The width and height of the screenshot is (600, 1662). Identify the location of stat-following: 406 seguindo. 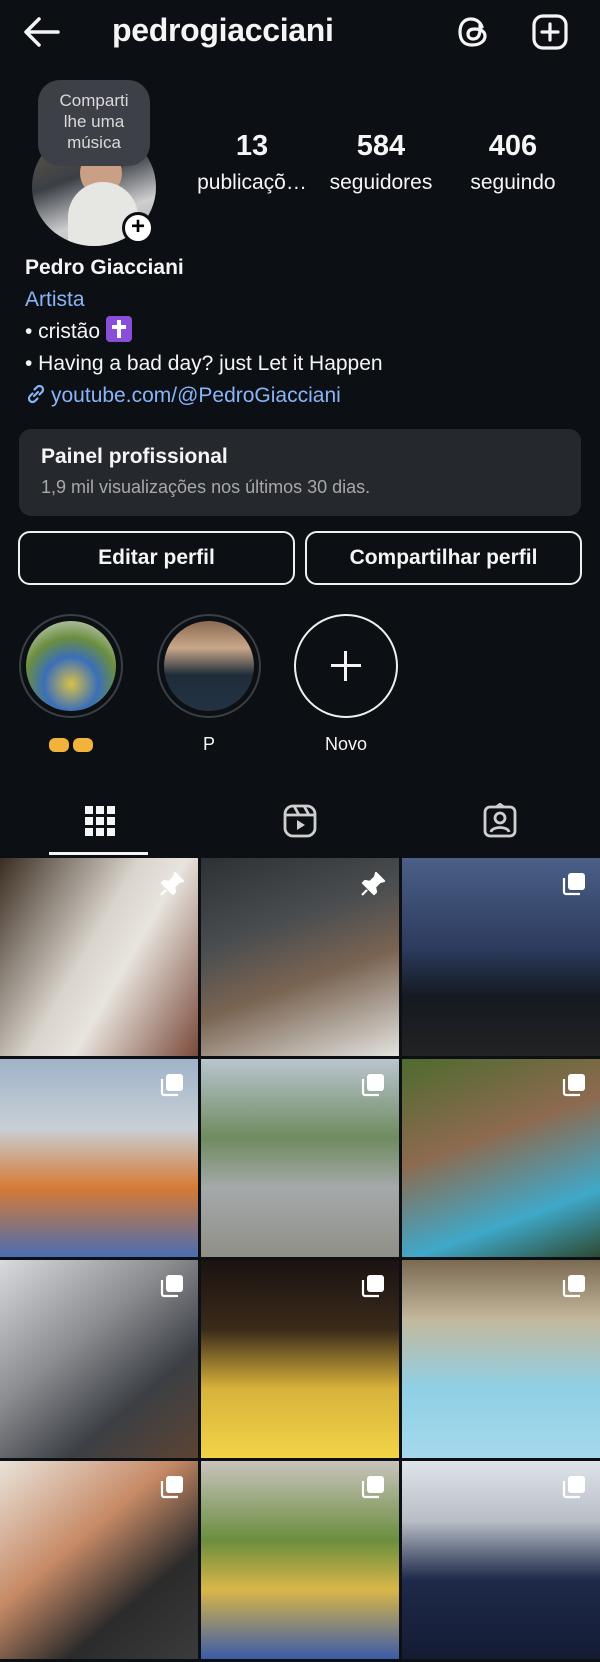
(513, 162).